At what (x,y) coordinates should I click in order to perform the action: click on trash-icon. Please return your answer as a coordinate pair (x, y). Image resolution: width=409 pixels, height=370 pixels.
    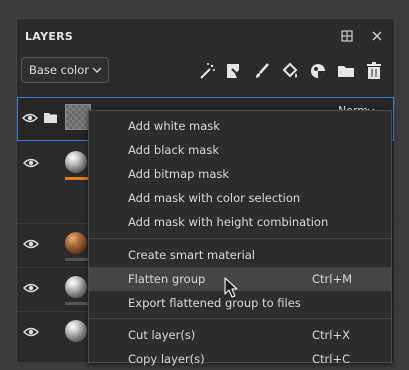
    Looking at the image, I should click on (374, 71).